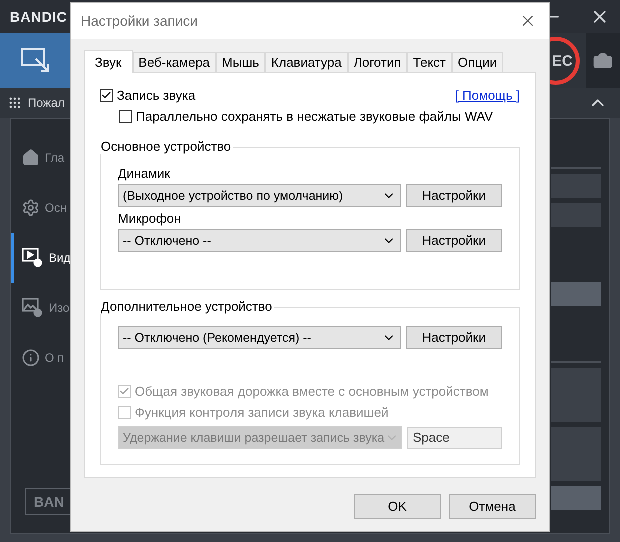 The height and width of the screenshot is (542, 620). Describe the element at coordinates (150, 219) in the screenshot. I see `field-label: Микрофон` at that location.